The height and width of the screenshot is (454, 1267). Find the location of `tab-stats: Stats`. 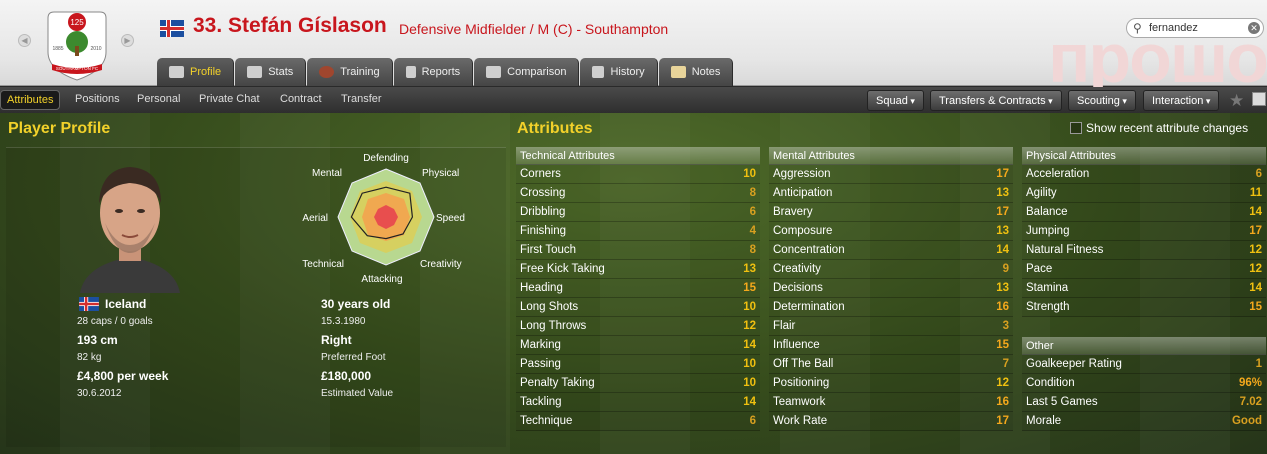

tab-stats: Stats is located at coordinates (271, 72).